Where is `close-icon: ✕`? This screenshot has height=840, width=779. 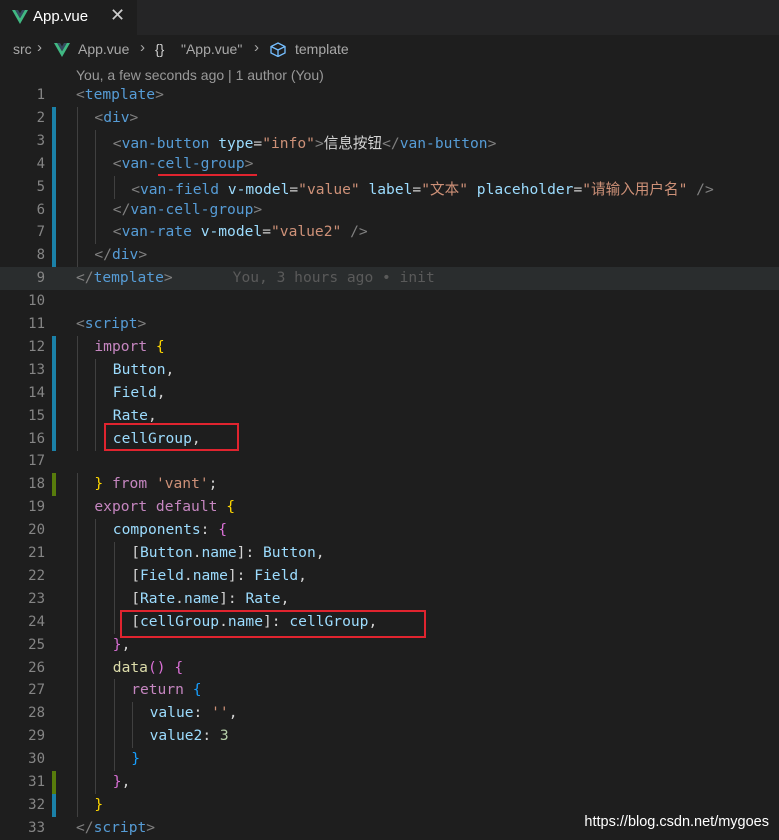 close-icon: ✕ is located at coordinates (117, 15).